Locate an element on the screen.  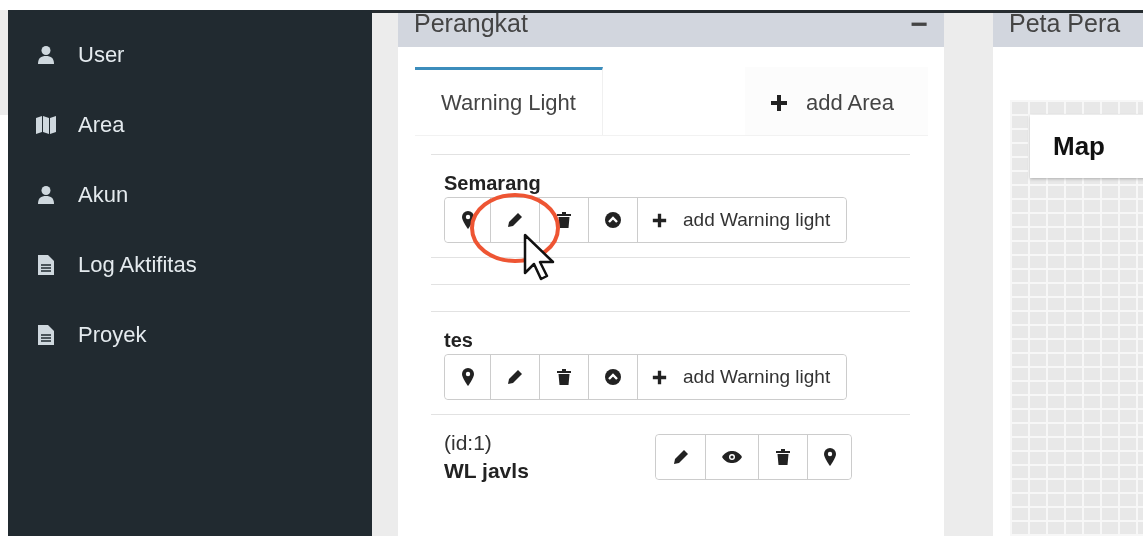
sidebar-label: Log Aktifitas is located at coordinates (137, 265).